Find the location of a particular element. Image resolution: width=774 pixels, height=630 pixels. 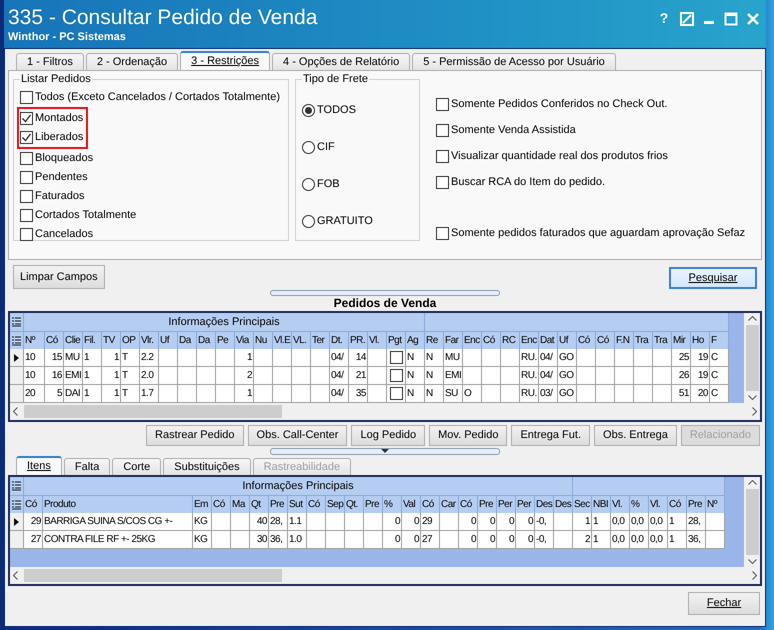

edit-icon is located at coordinates (687, 19).